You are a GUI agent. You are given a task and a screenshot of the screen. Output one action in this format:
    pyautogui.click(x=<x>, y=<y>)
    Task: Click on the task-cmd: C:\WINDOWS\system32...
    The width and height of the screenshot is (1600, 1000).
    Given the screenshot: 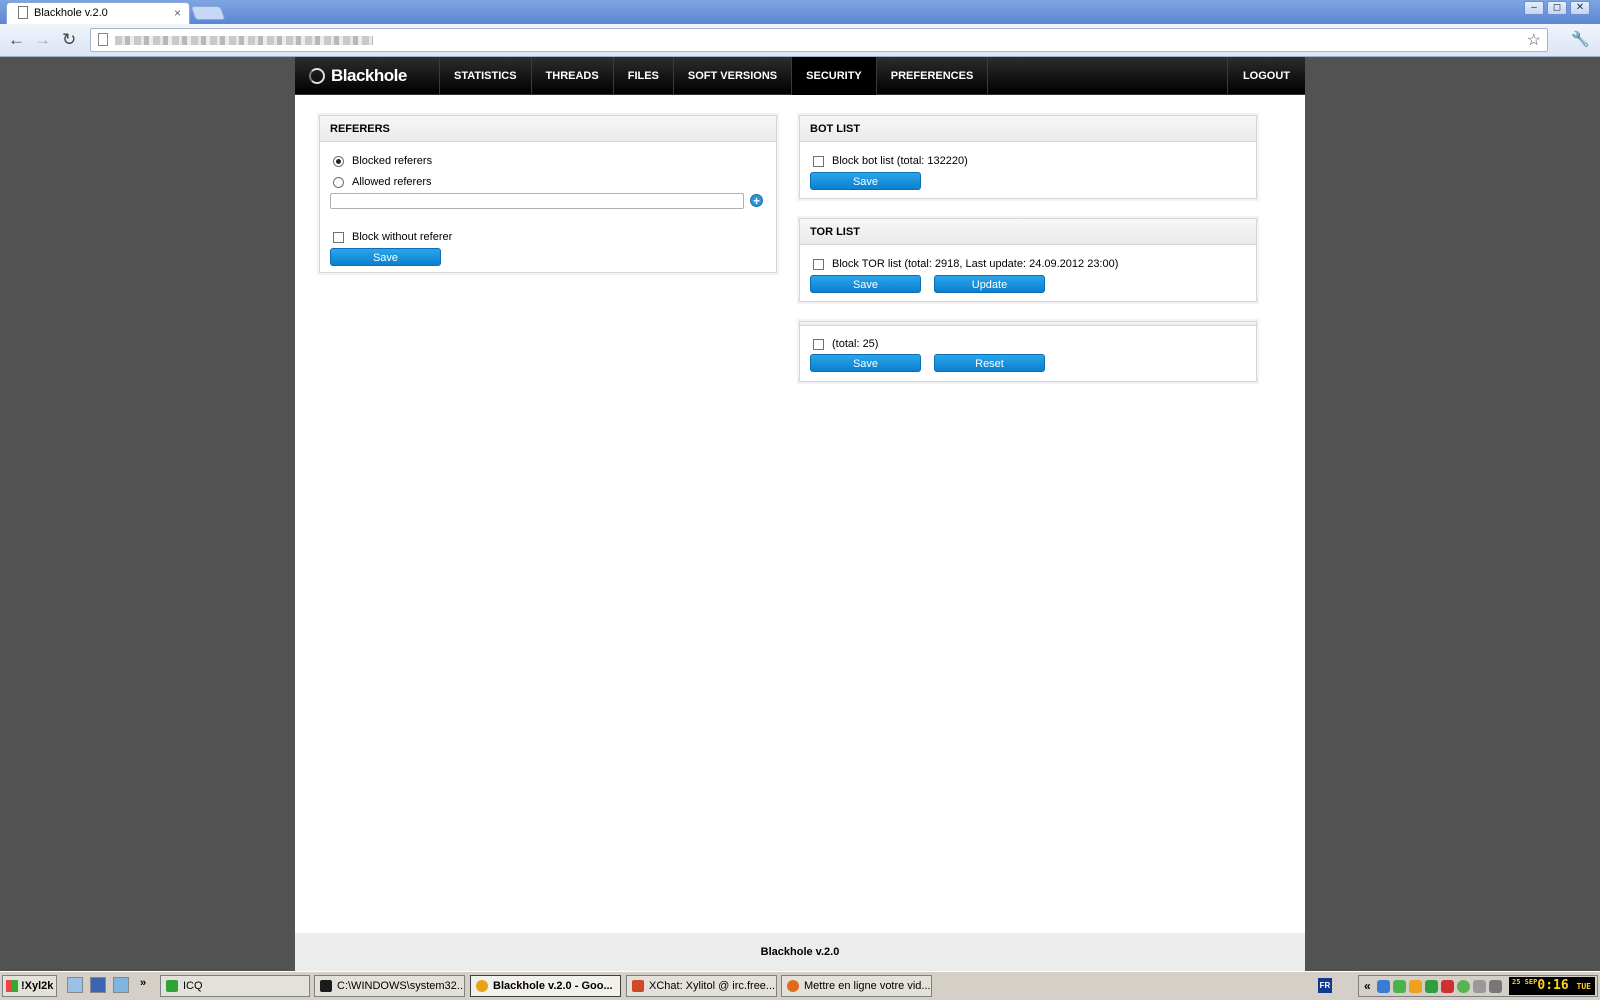 What is the action you would take?
    pyautogui.click(x=389, y=986)
    